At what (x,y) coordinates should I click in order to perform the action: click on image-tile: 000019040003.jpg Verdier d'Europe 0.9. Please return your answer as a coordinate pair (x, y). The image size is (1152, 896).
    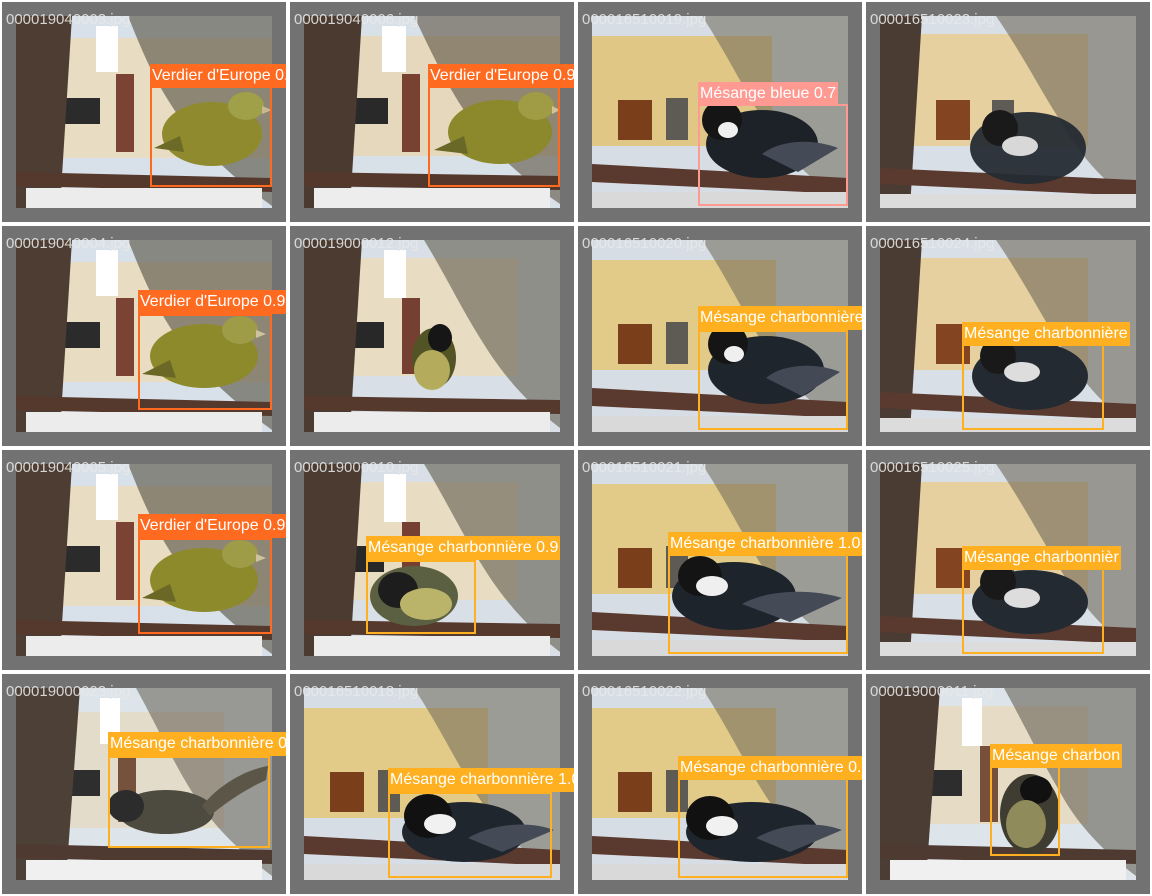
    Looking at the image, I should click on (144, 112).